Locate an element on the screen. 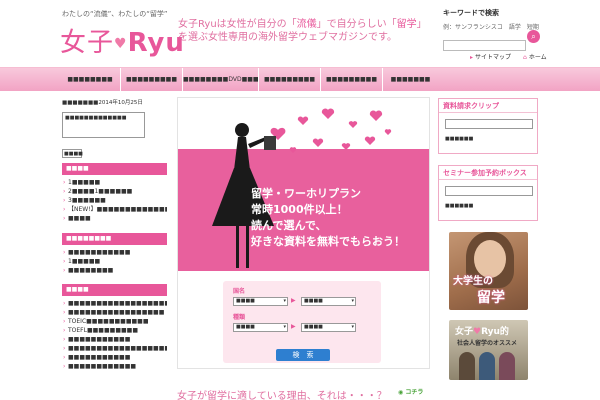 This screenshot has height=400, width=600. list-item: ■■■■ is located at coordinates (114, 218).